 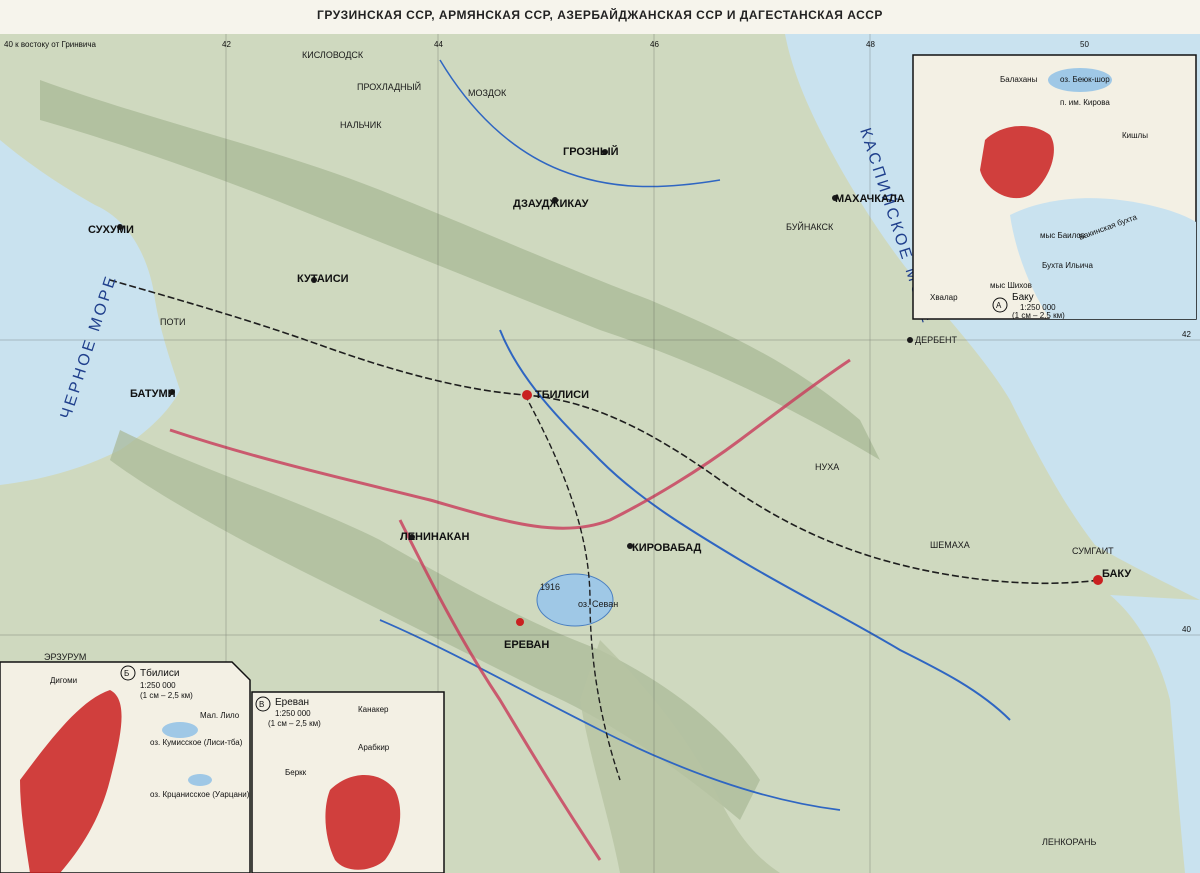 I want to click on inset-baku-place-3: мыс Баилов, so click(x=1062, y=235).